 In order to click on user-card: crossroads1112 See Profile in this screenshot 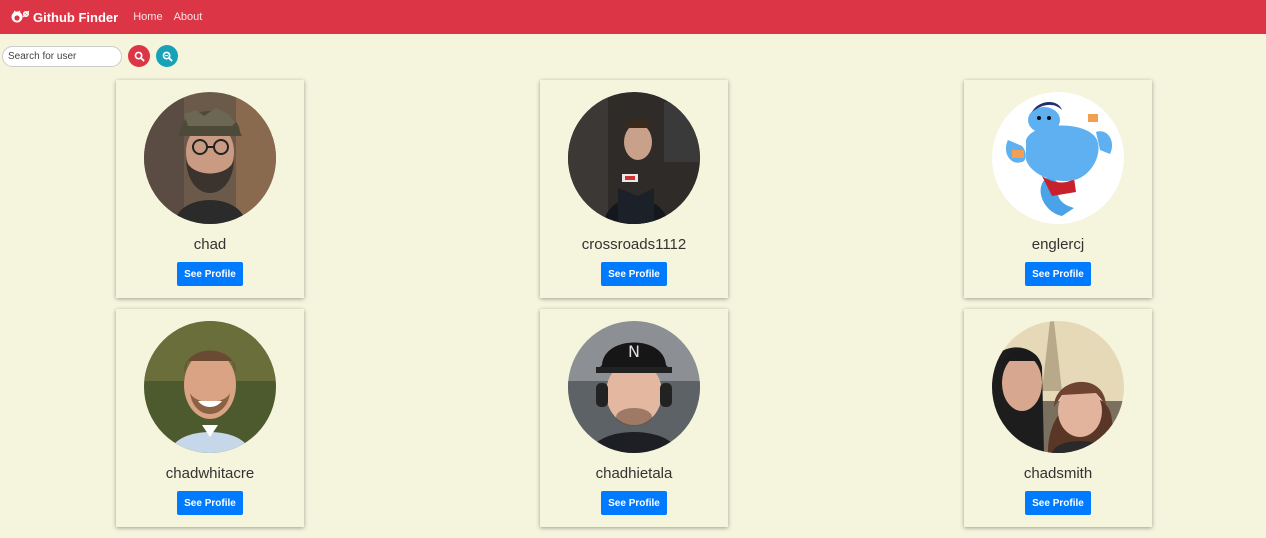, I will do `click(634, 189)`.